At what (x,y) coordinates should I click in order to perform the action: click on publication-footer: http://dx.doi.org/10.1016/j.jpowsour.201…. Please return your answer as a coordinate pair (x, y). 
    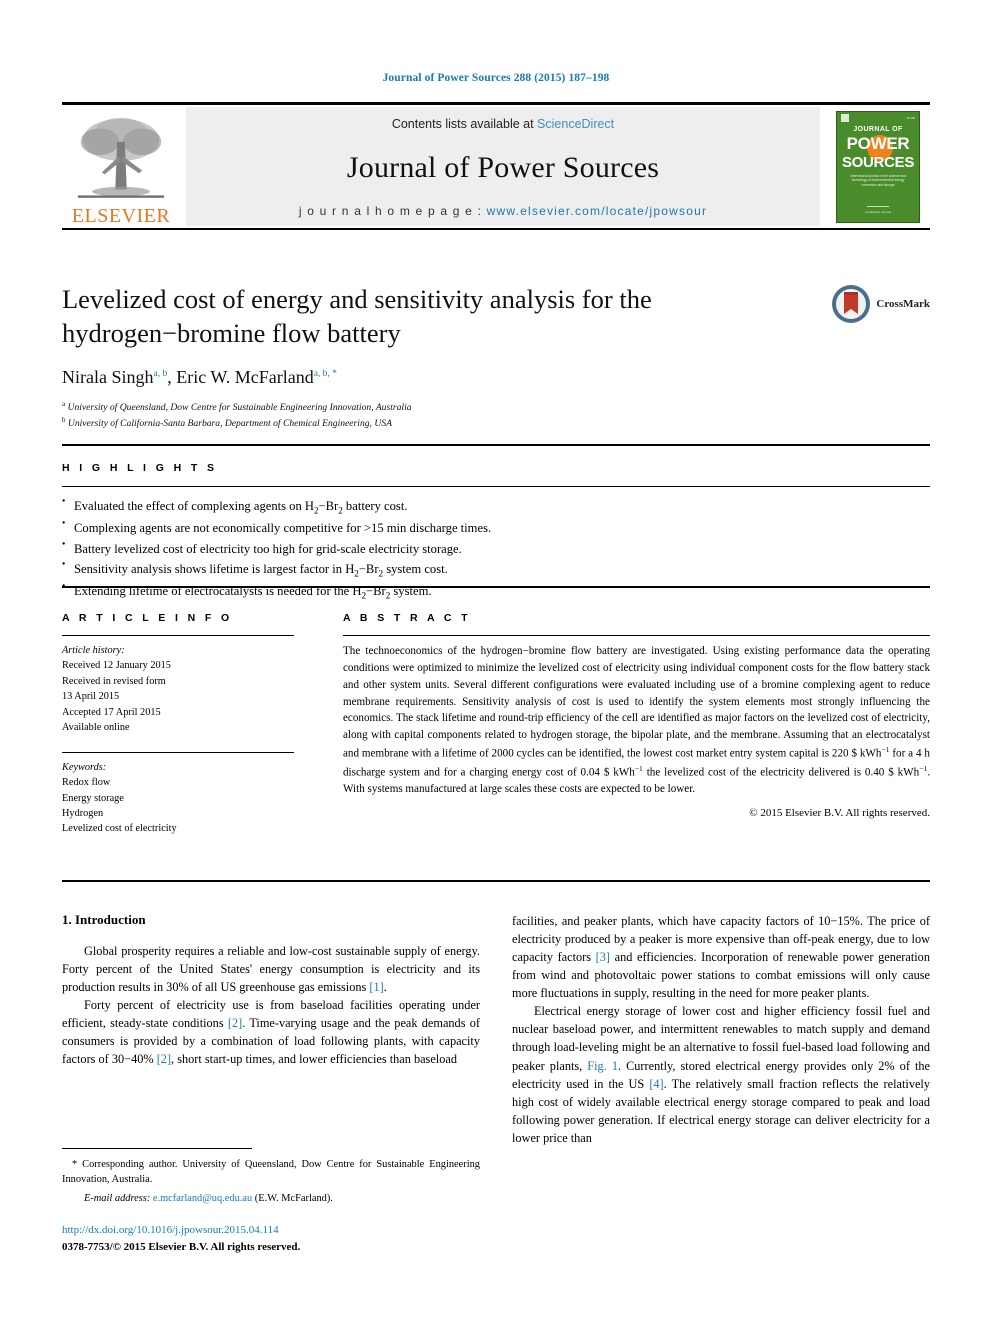
    Looking at the image, I should click on (297, 1238).